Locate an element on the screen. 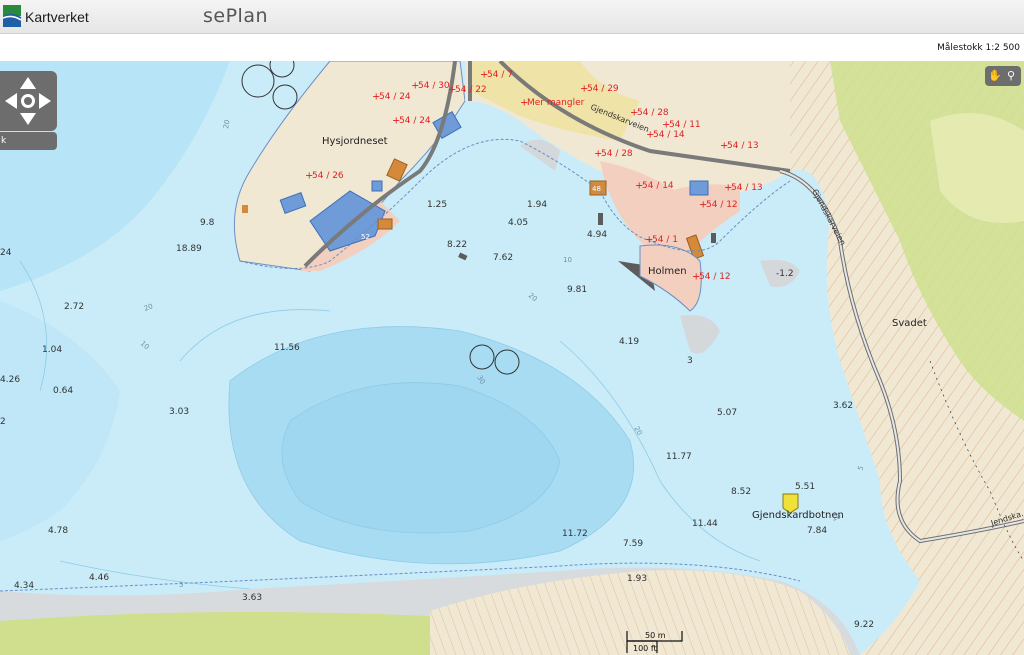 This screenshot has height=655, width=1024. hand-icon: ✋ is located at coordinates (995, 76).